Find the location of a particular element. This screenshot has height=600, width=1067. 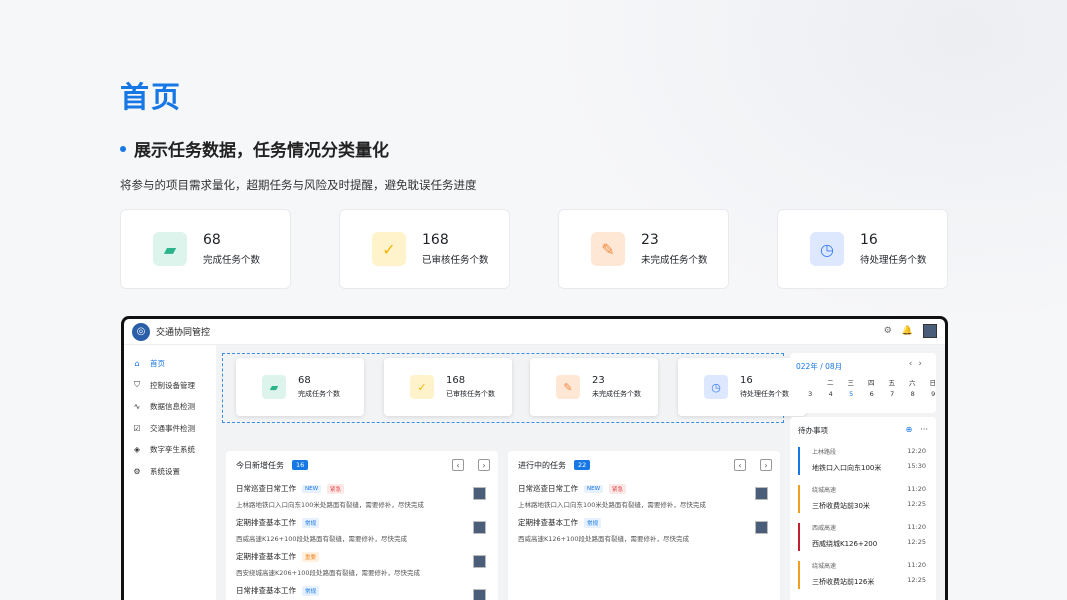

calendar-nav: ‹› is located at coordinates (918, 364).